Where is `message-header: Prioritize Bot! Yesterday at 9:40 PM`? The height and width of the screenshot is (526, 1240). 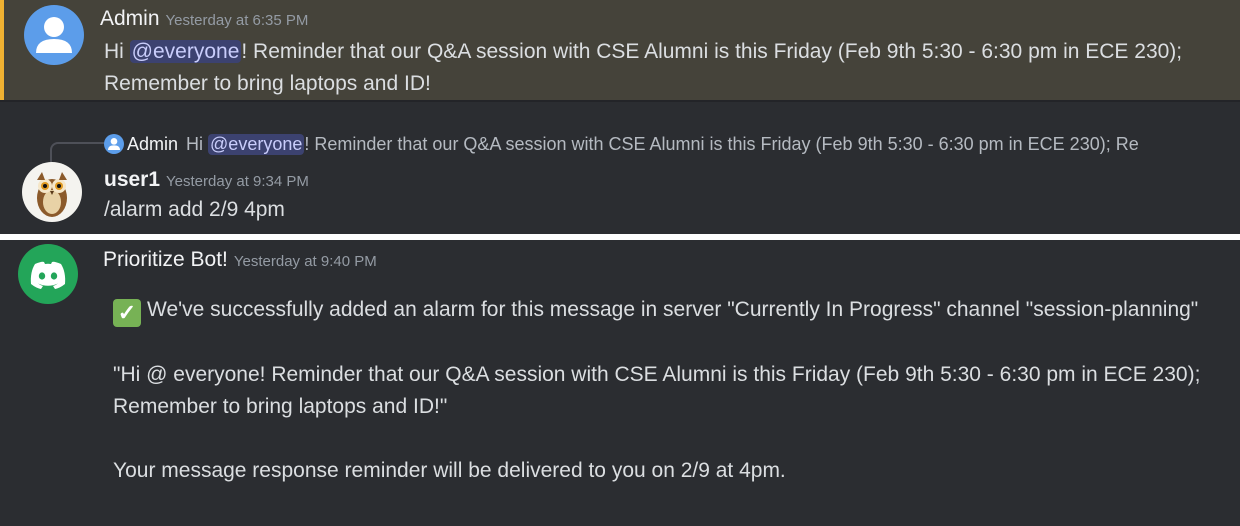
message-header: Prioritize Bot! Yesterday at 9:40 PM is located at coordinates (240, 260).